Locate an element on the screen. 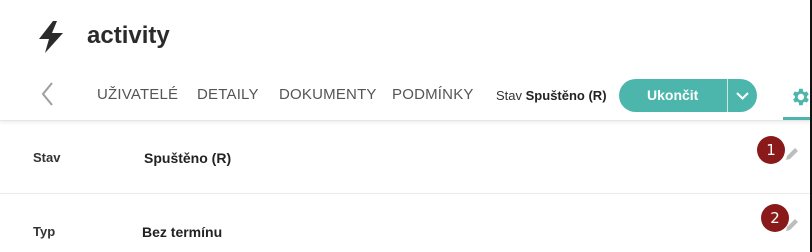  finish-split-button: Ukončit is located at coordinates (688, 95).